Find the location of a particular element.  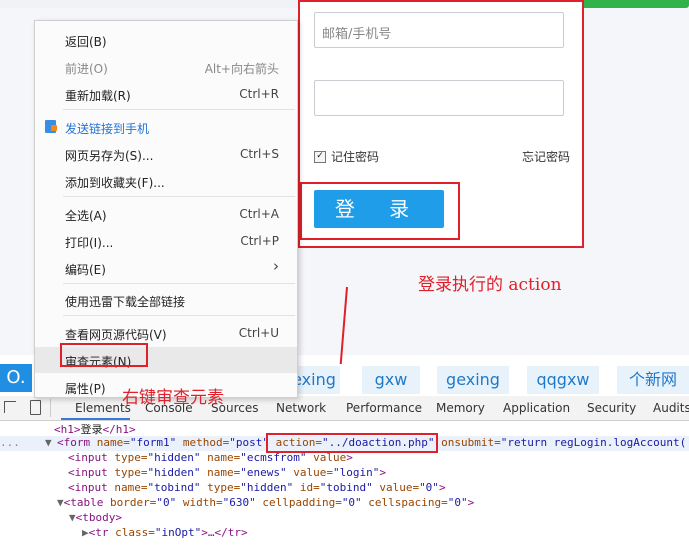

phone-send-icon is located at coordinates (51, 126).